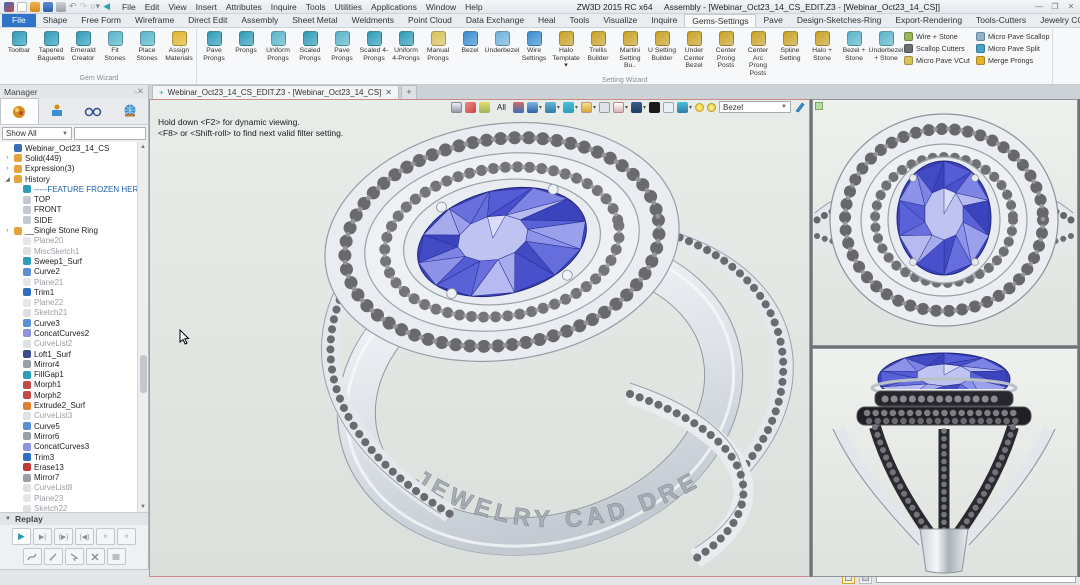 The image size is (1080, 585). What do you see at coordinates (68, 364) in the screenshot?
I see `tree-item-mirror4: Mirror4` at bounding box center [68, 364].